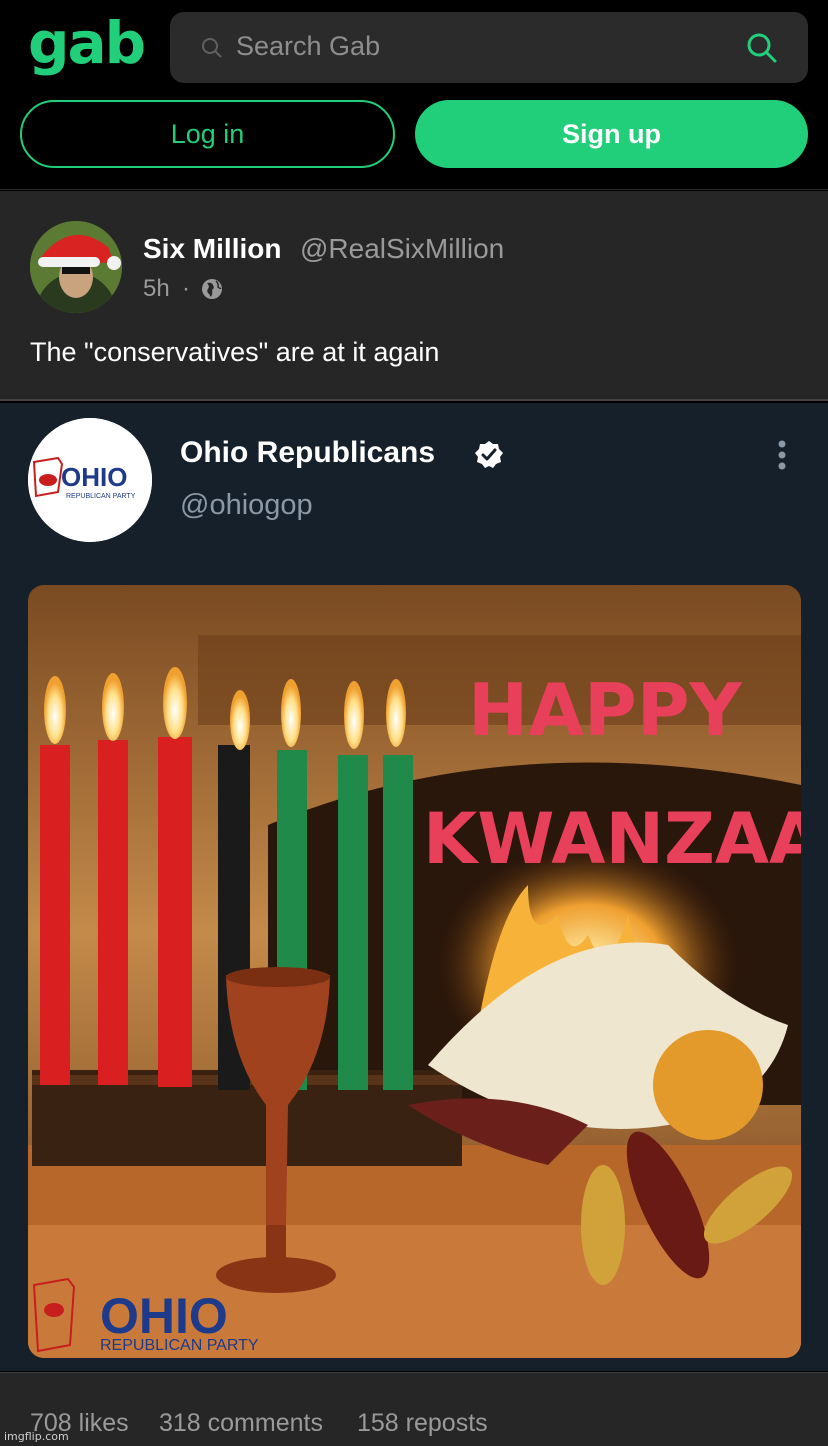 The width and height of the screenshot is (828, 1446). What do you see at coordinates (414, 95) in the screenshot?
I see `top-header: gab Search Gab Log in Sign up` at bounding box center [414, 95].